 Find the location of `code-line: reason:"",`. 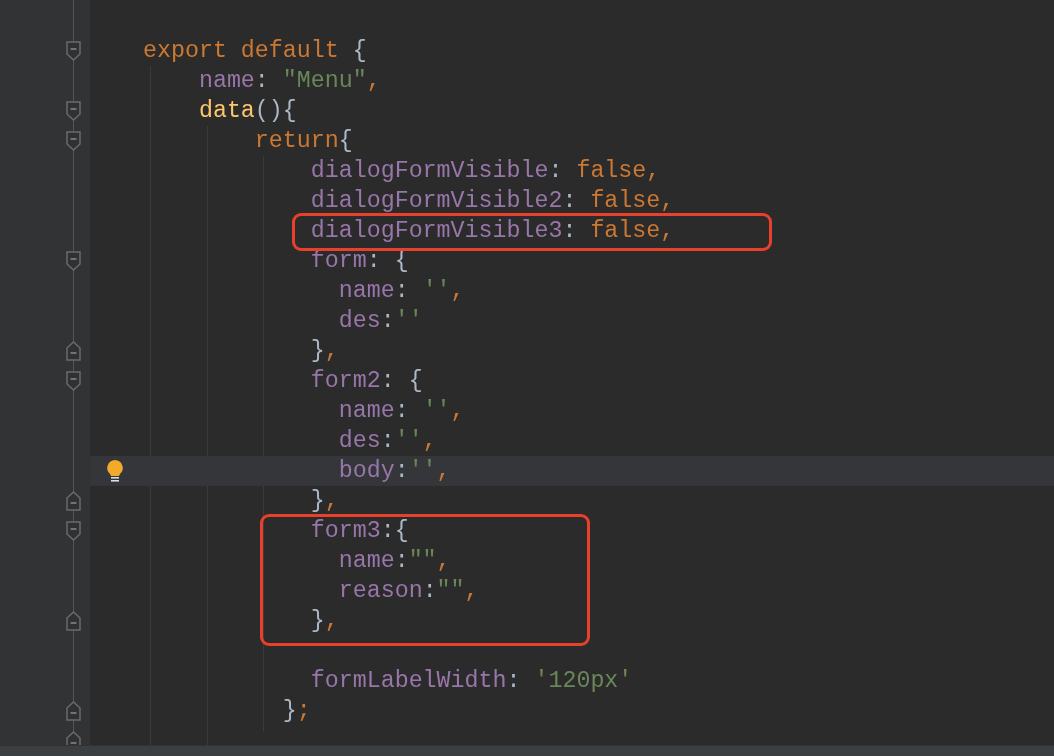

code-line: reason:"", is located at coordinates (408, 591).